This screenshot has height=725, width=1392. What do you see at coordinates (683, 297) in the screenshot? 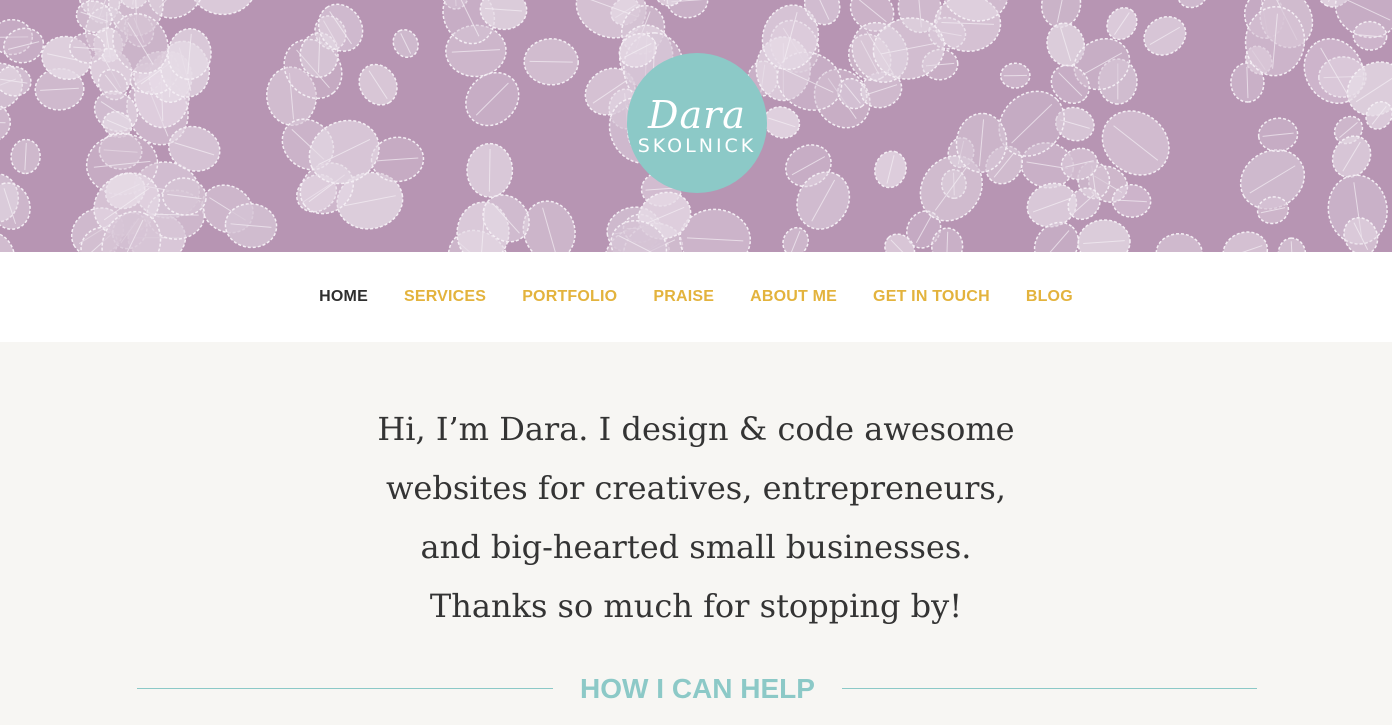
I see `nav-praise: PRAISE` at bounding box center [683, 297].